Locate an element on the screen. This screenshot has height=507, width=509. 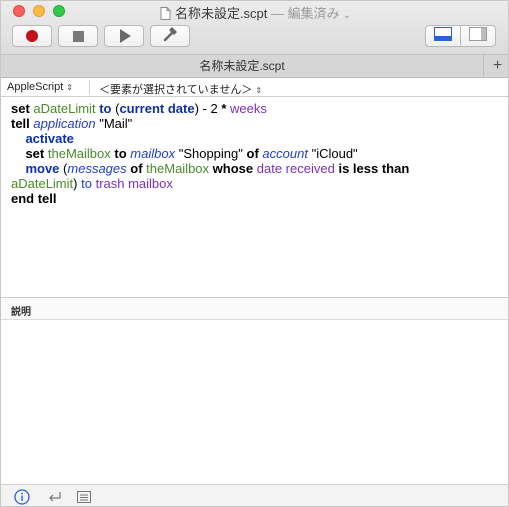
title-bar: 名称未設定.scpt — 編集済み ⌄ is located at coordinates (254, 28).